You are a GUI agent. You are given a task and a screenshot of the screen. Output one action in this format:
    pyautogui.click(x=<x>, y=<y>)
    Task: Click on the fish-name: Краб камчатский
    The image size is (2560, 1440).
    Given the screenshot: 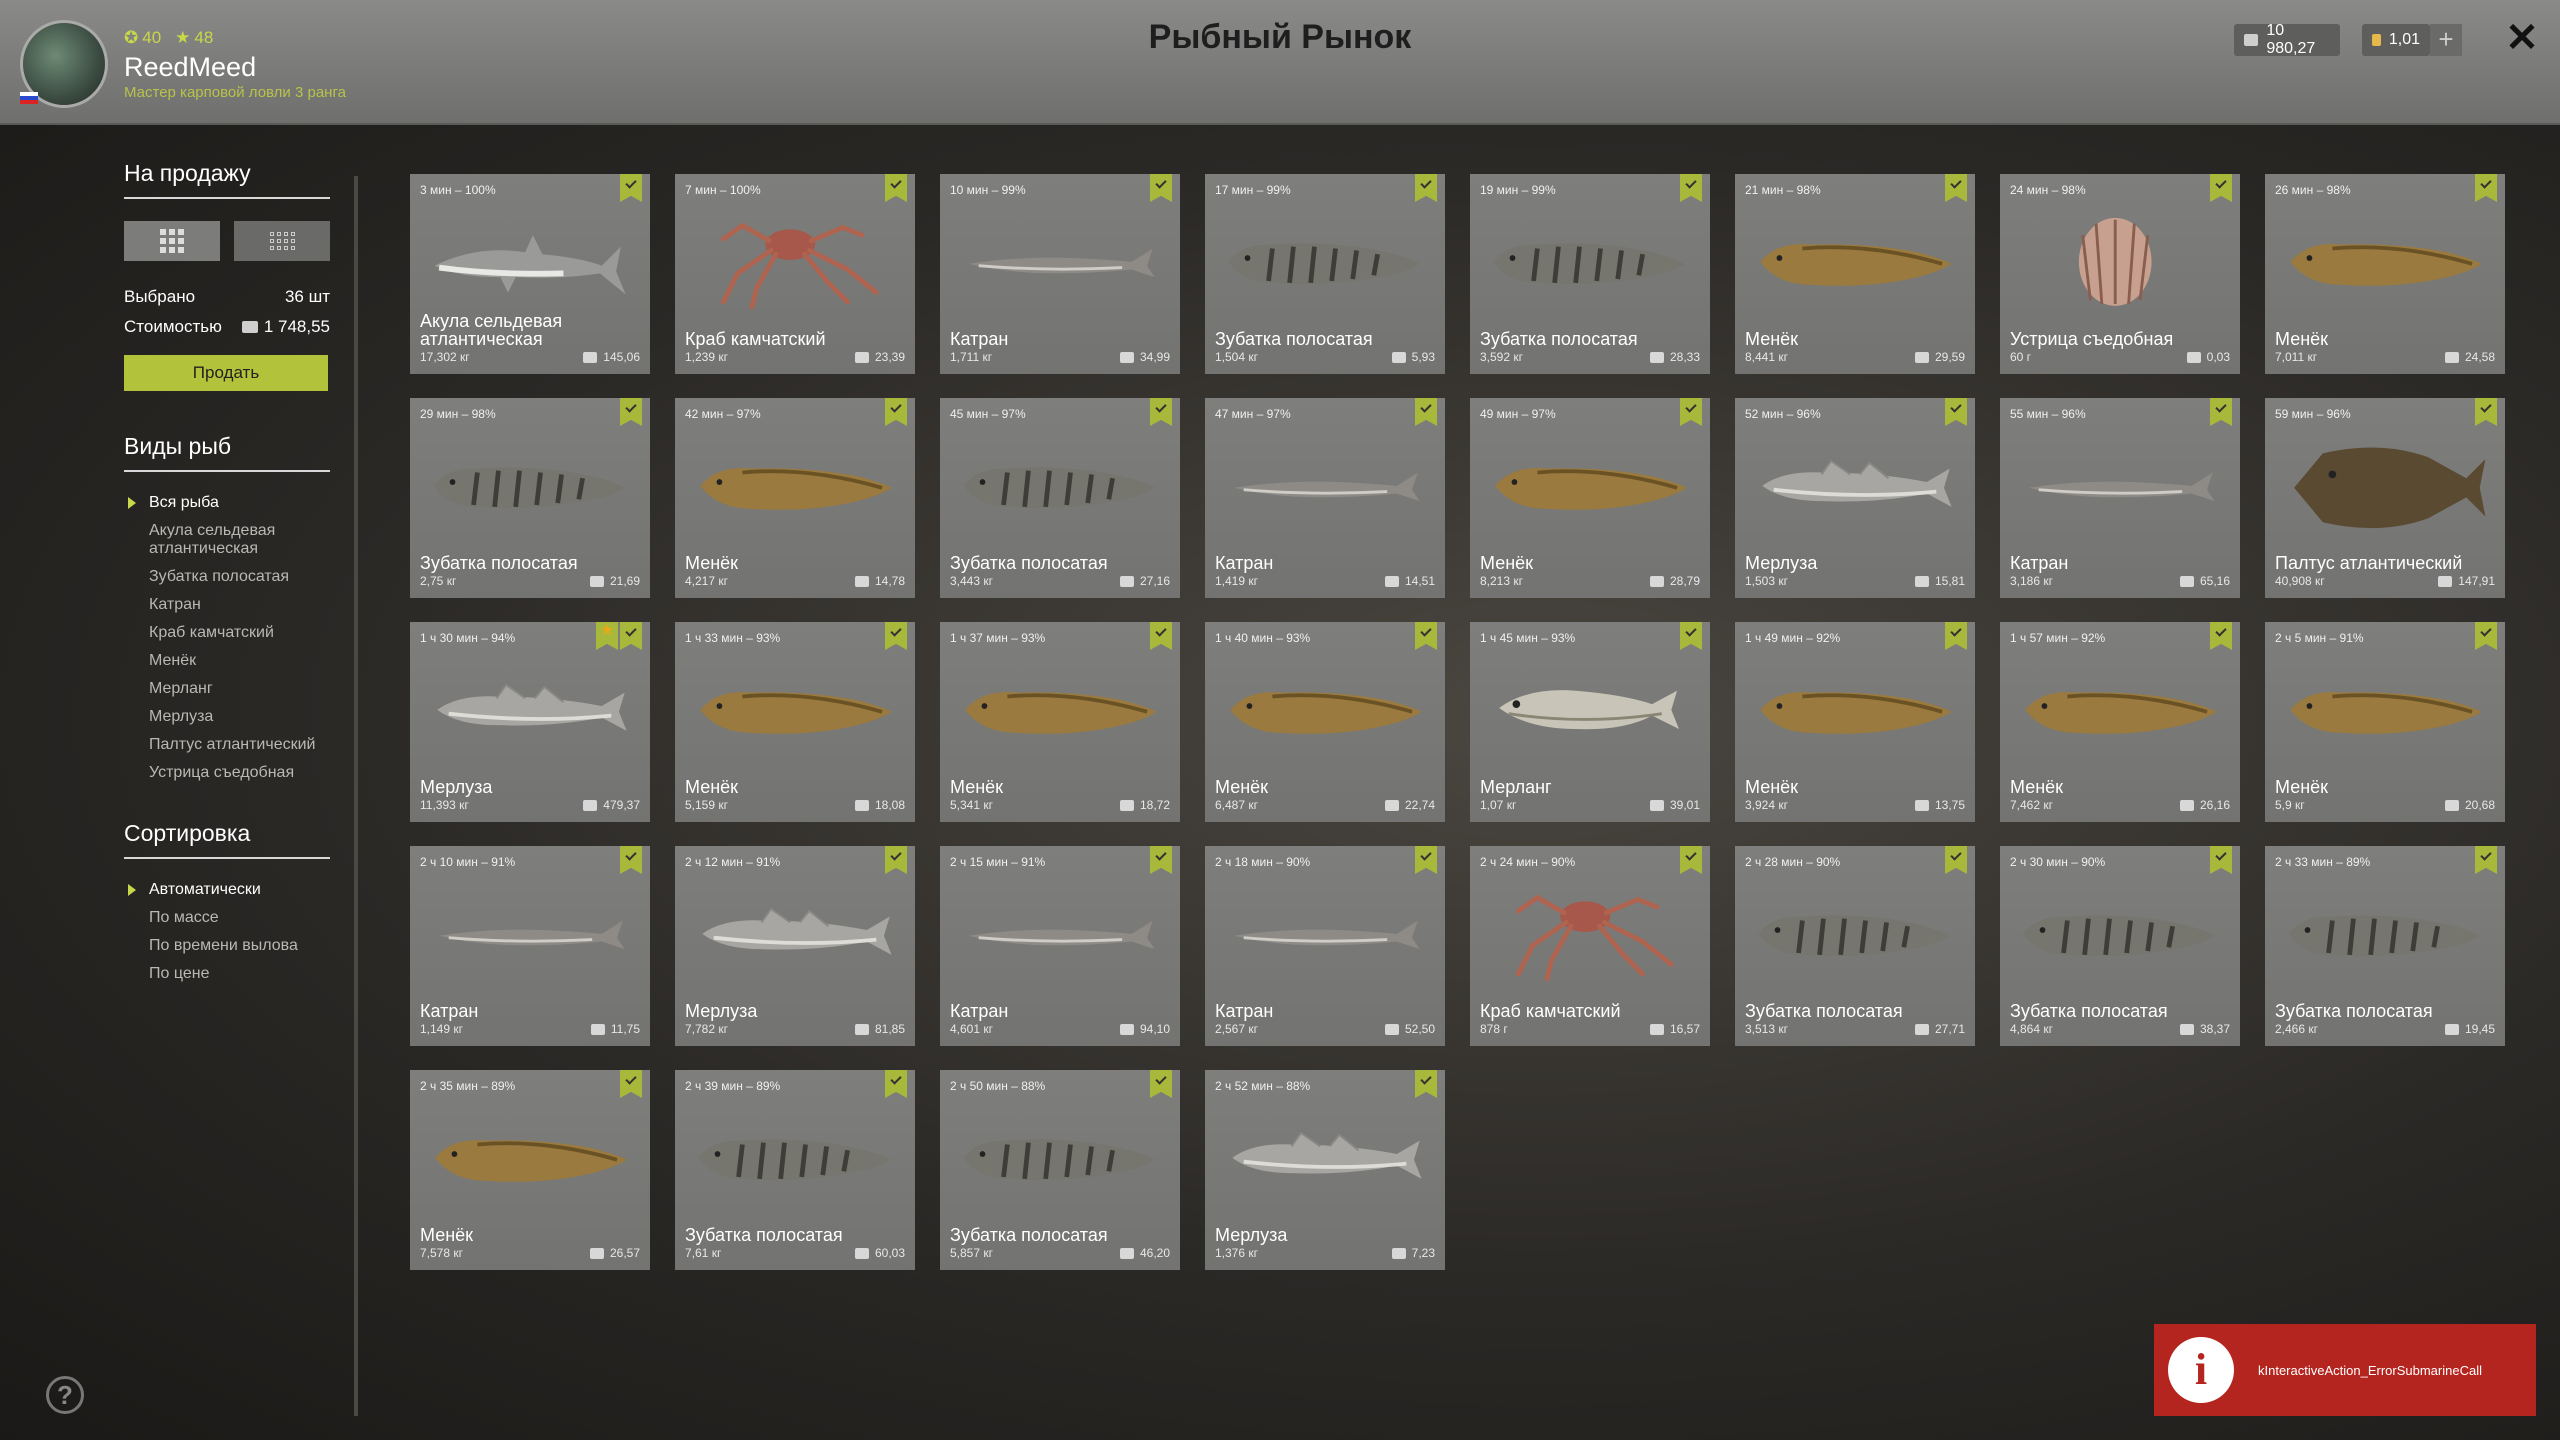 What is the action you would take?
    pyautogui.click(x=755, y=339)
    